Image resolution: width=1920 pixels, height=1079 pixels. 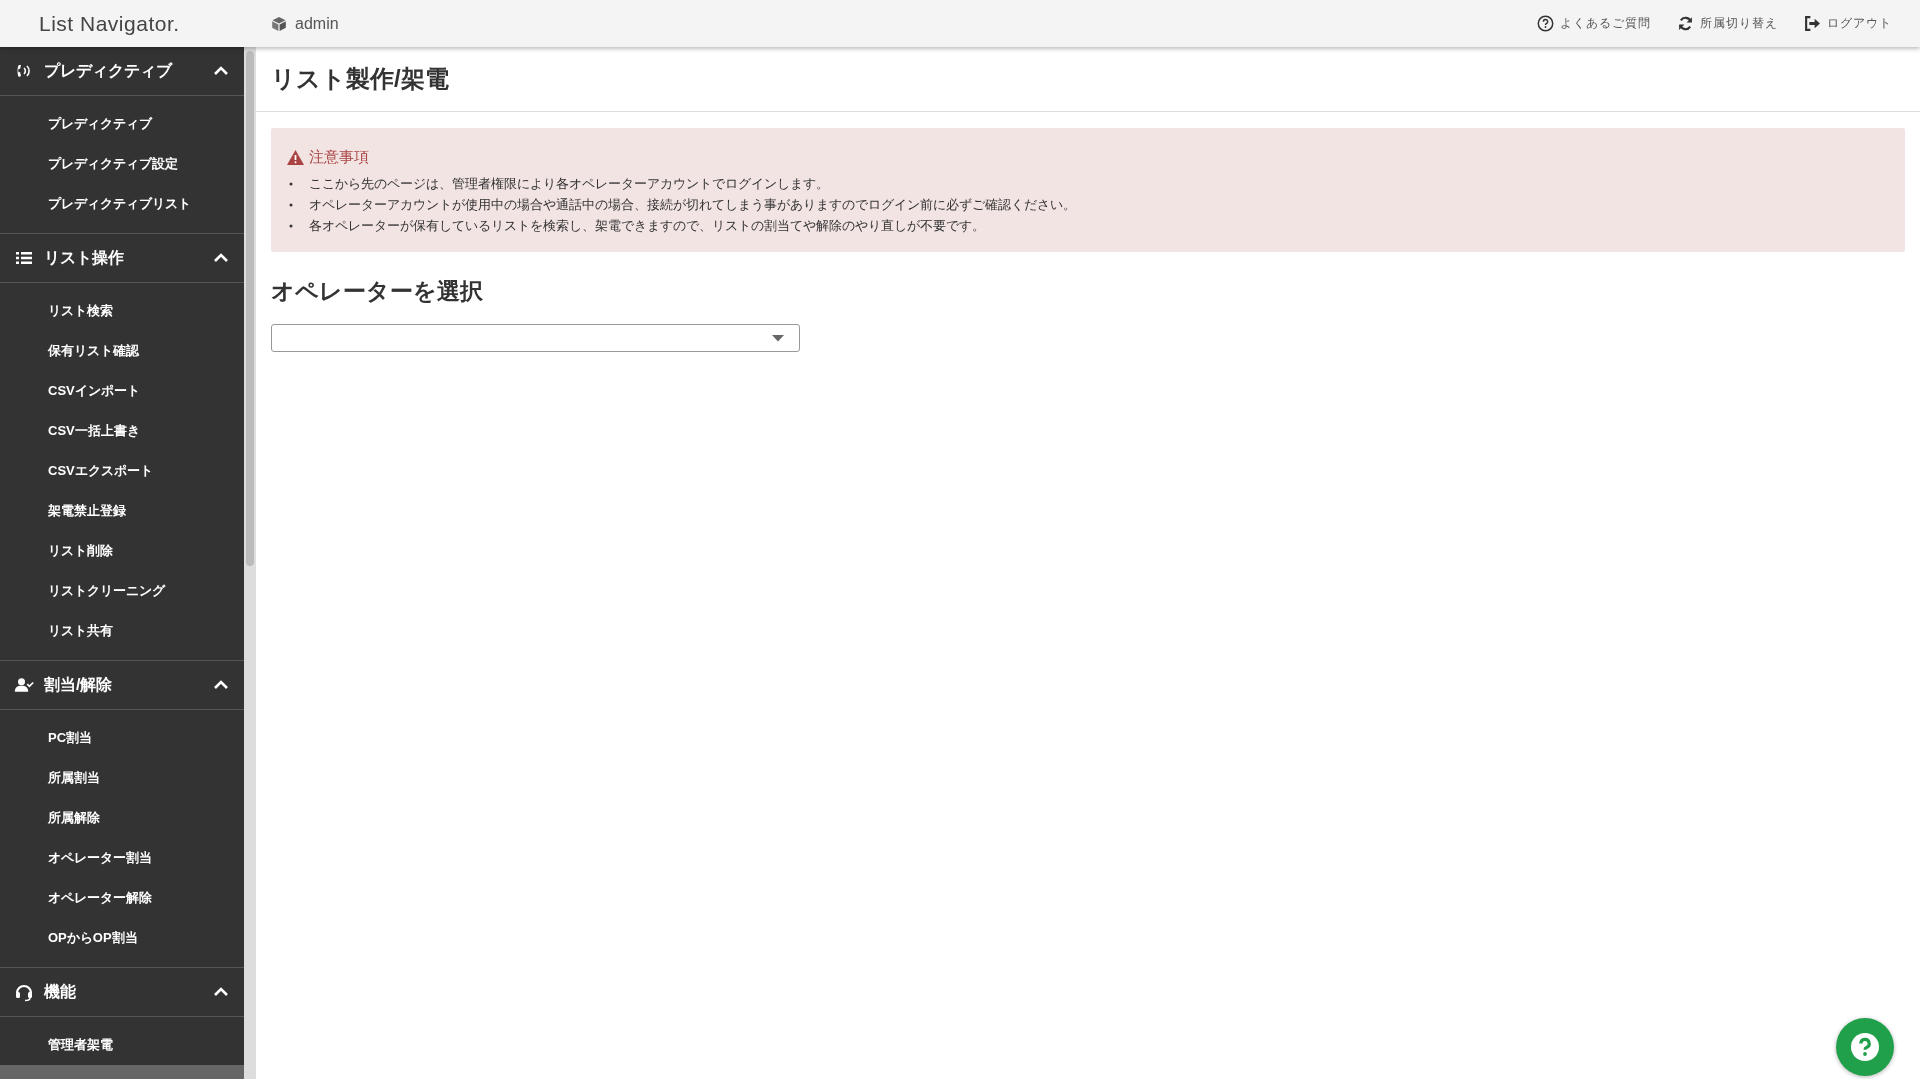 What do you see at coordinates (295, 157) in the screenshot?
I see `warning-icon` at bounding box center [295, 157].